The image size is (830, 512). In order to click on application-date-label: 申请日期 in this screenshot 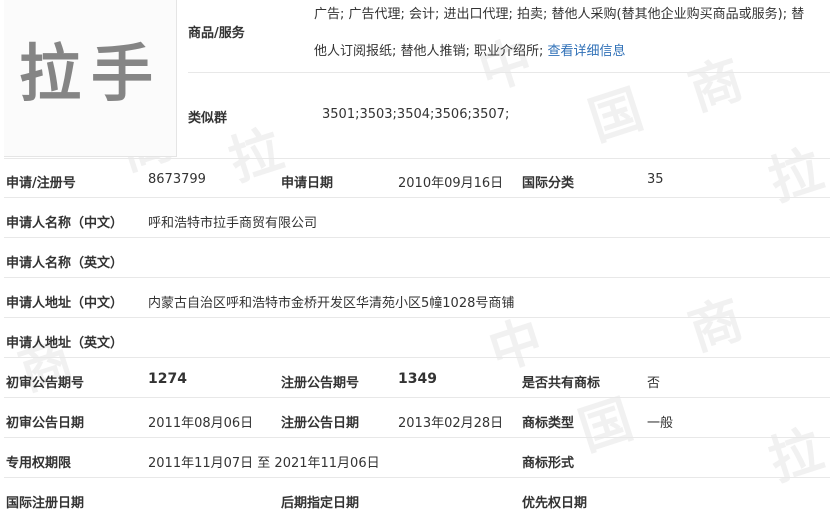, I will do `click(307, 183)`.